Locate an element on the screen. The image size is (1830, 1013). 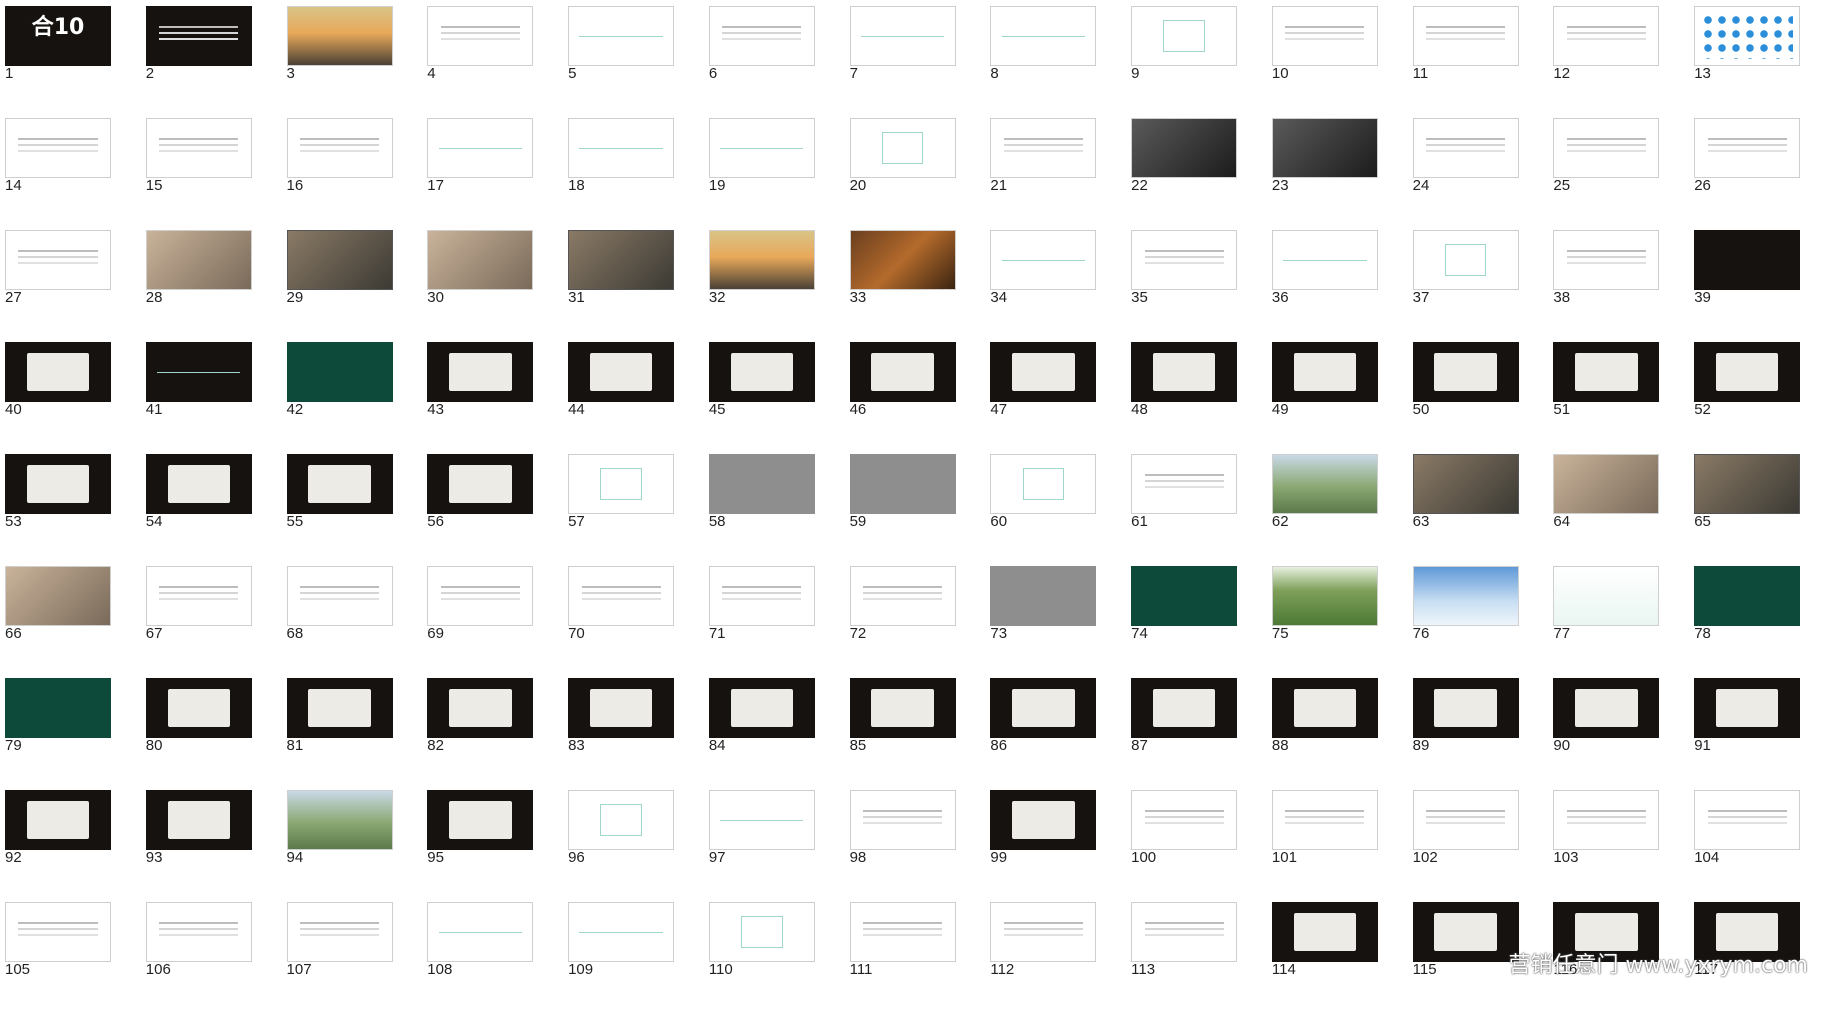
slide-cell: 61 is located at coordinates (1199, 509).